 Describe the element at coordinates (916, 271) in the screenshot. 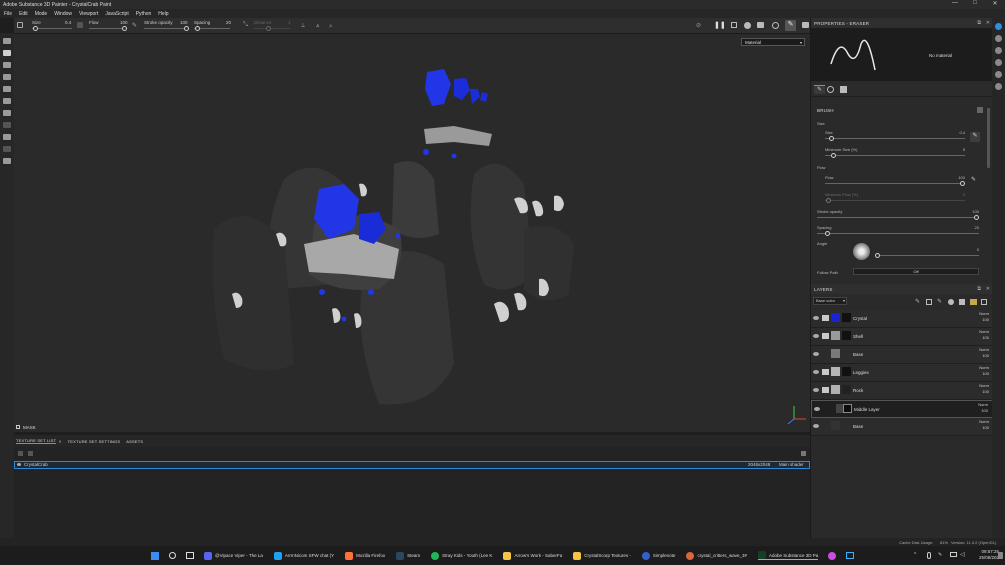

I see `follow-path-select: Off` at that location.